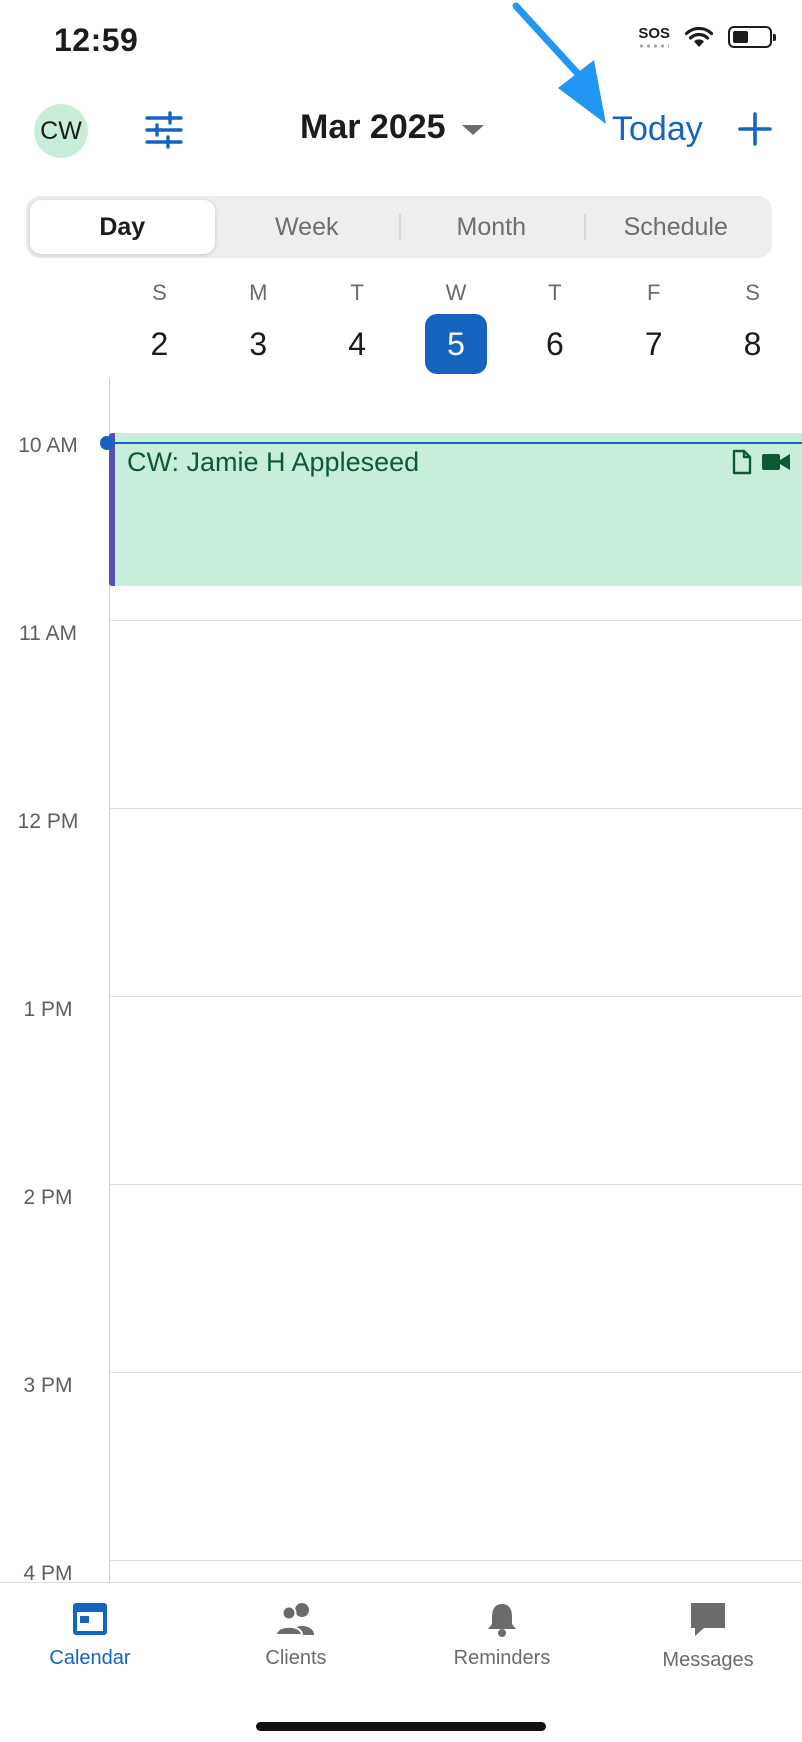 The width and height of the screenshot is (802, 1742). I want to click on tab-messages: Messages, so click(708, 1636).